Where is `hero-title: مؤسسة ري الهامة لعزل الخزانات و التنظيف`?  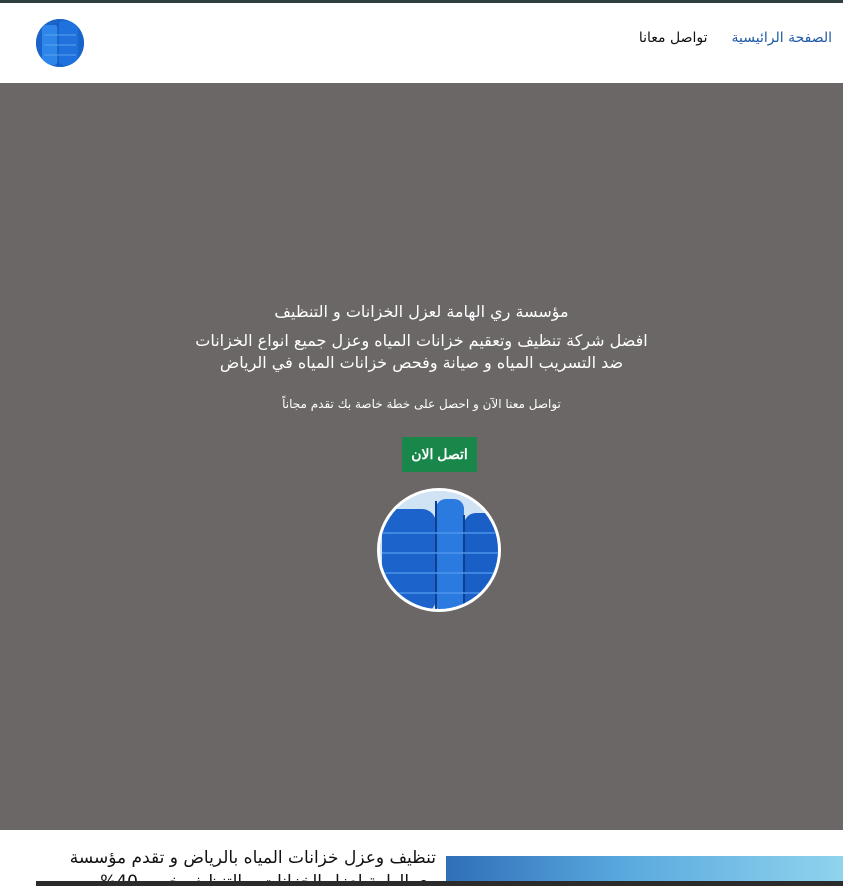 hero-title: مؤسسة ري الهامة لعزل الخزانات و التنظيف is located at coordinates (421, 311).